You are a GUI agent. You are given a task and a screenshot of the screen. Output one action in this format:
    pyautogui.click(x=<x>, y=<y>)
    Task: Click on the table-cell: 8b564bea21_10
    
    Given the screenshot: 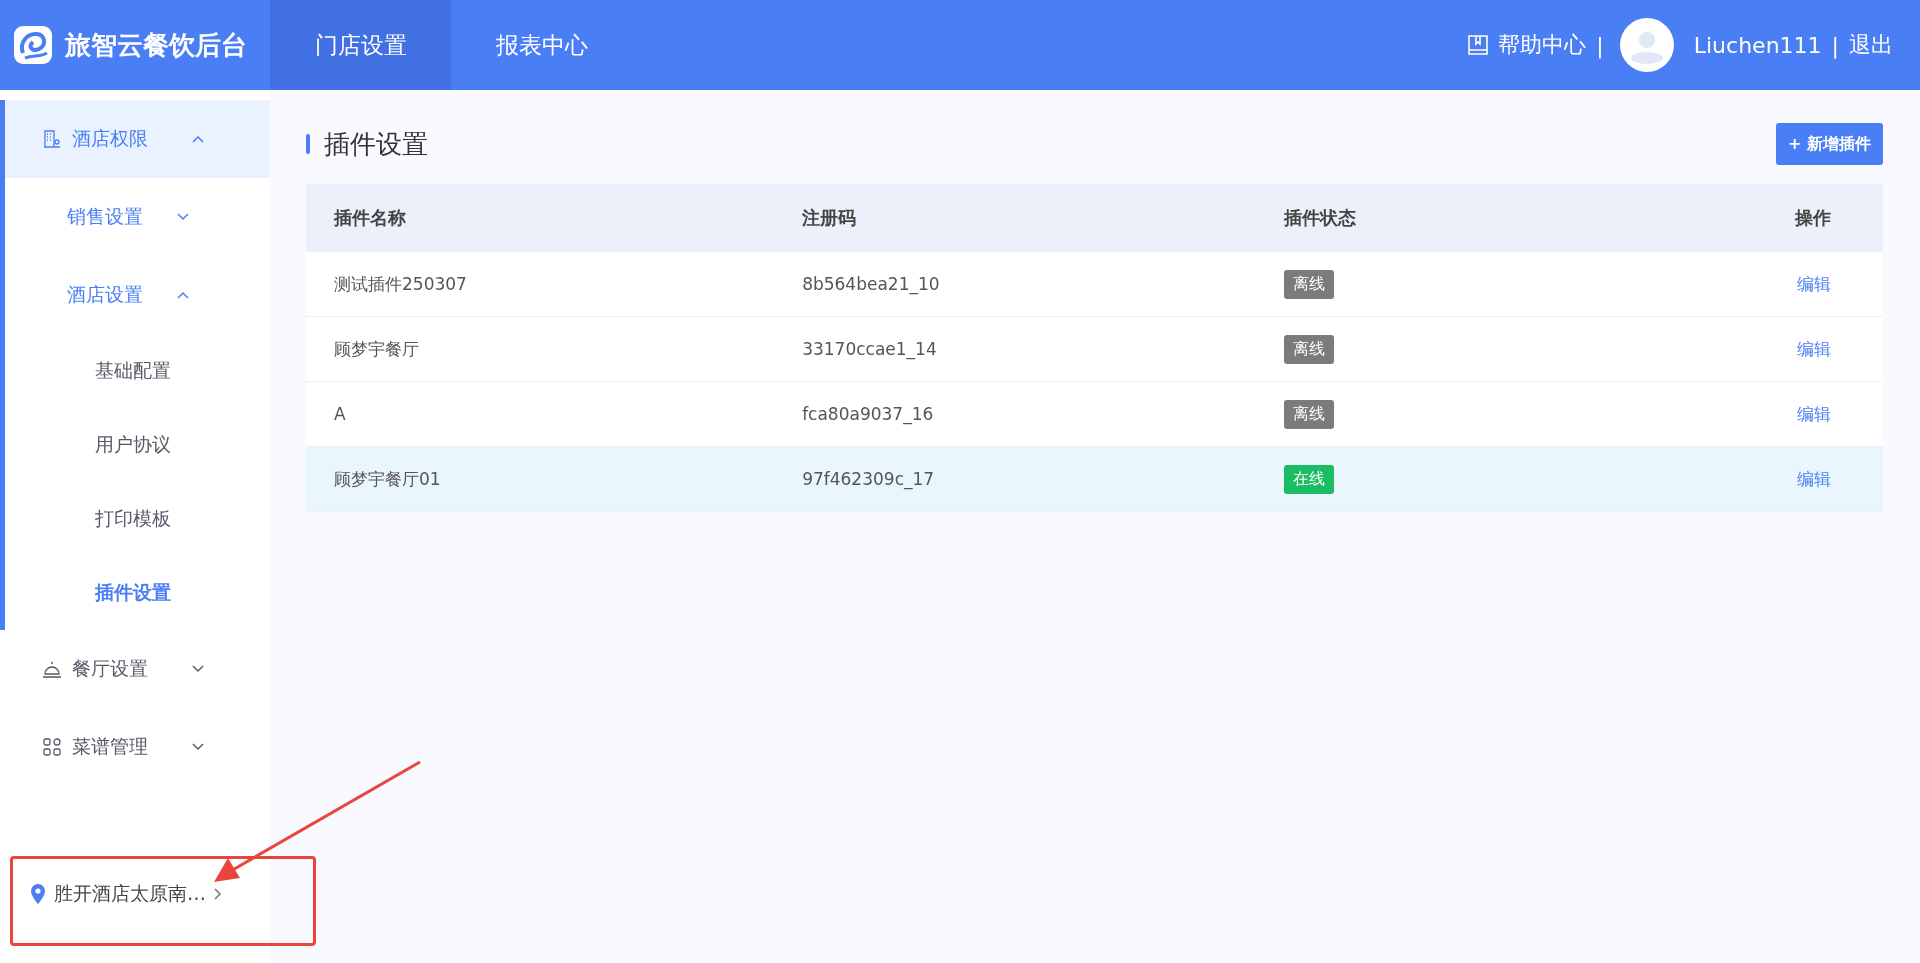 What is the action you would take?
    pyautogui.click(x=1015, y=284)
    